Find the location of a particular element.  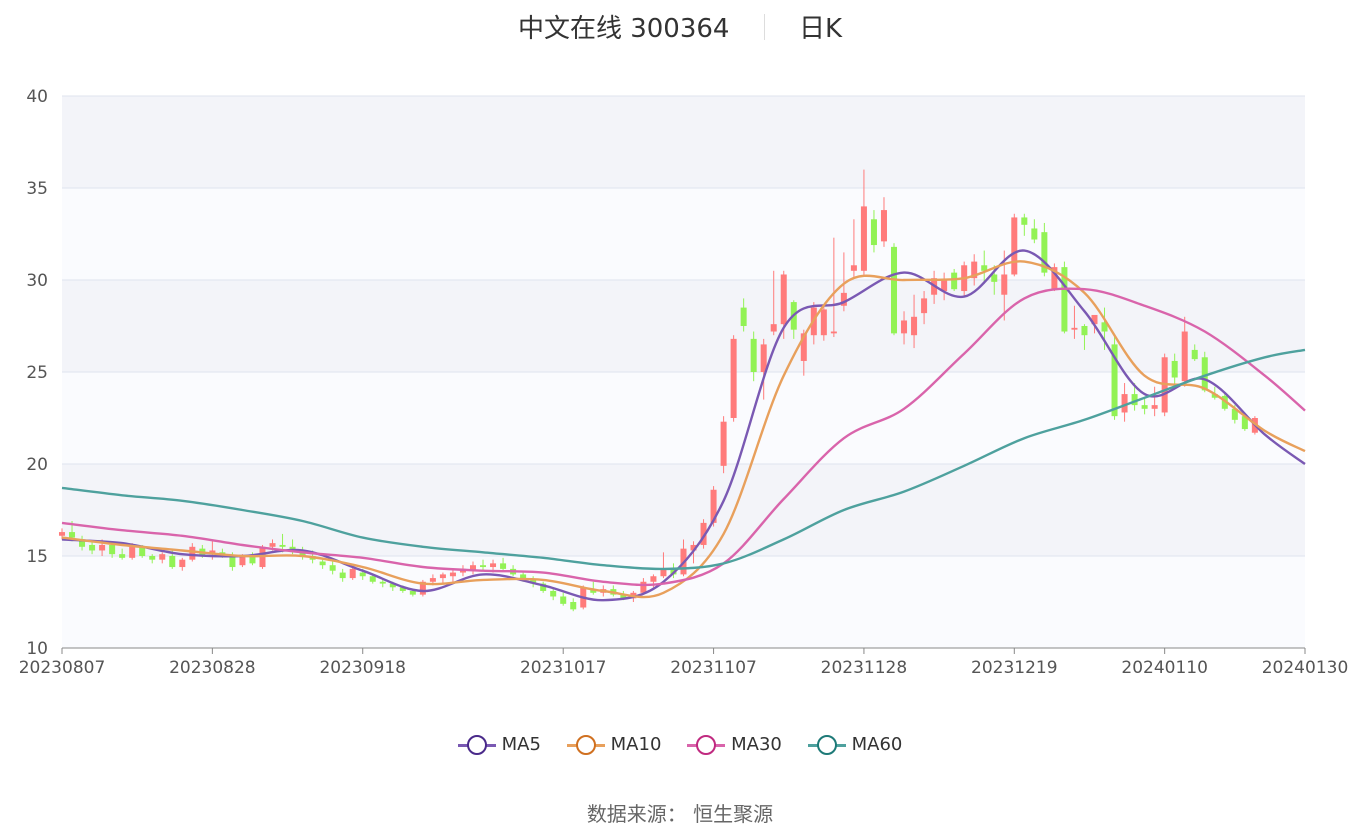

legend-swatch-ma60 is located at coordinates (826, 744).